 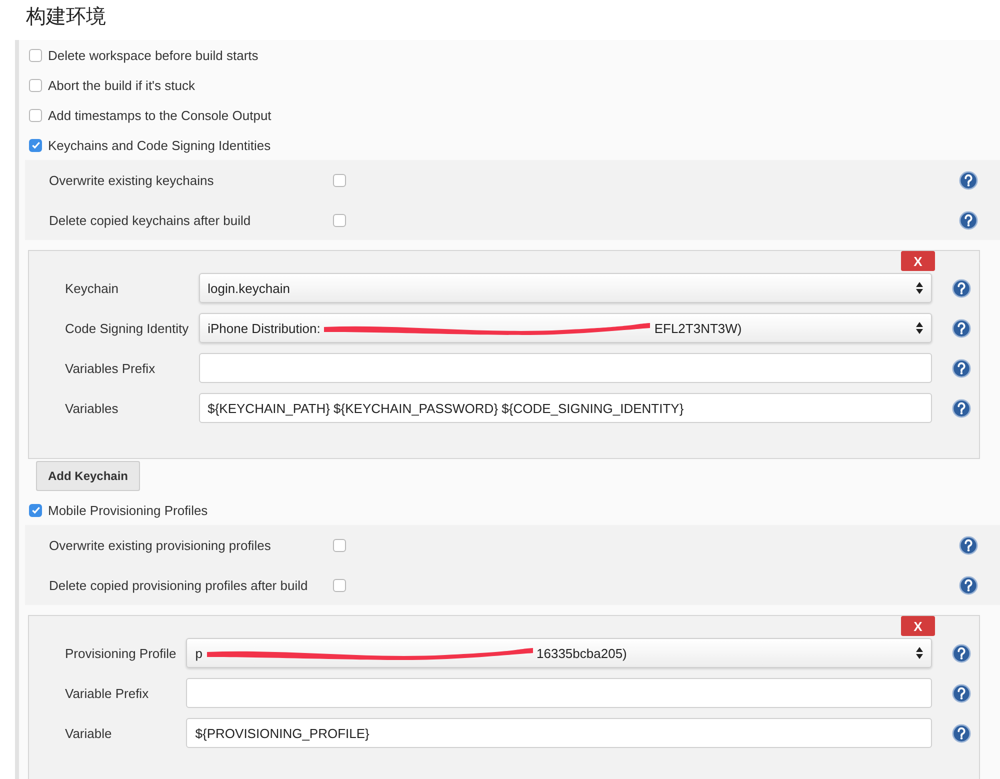 What do you see at coordinates (159, 145) in the screenshot?
I see `checkbox-label: Keychains and Code Signing Identities` at bounding box center [159, 145].